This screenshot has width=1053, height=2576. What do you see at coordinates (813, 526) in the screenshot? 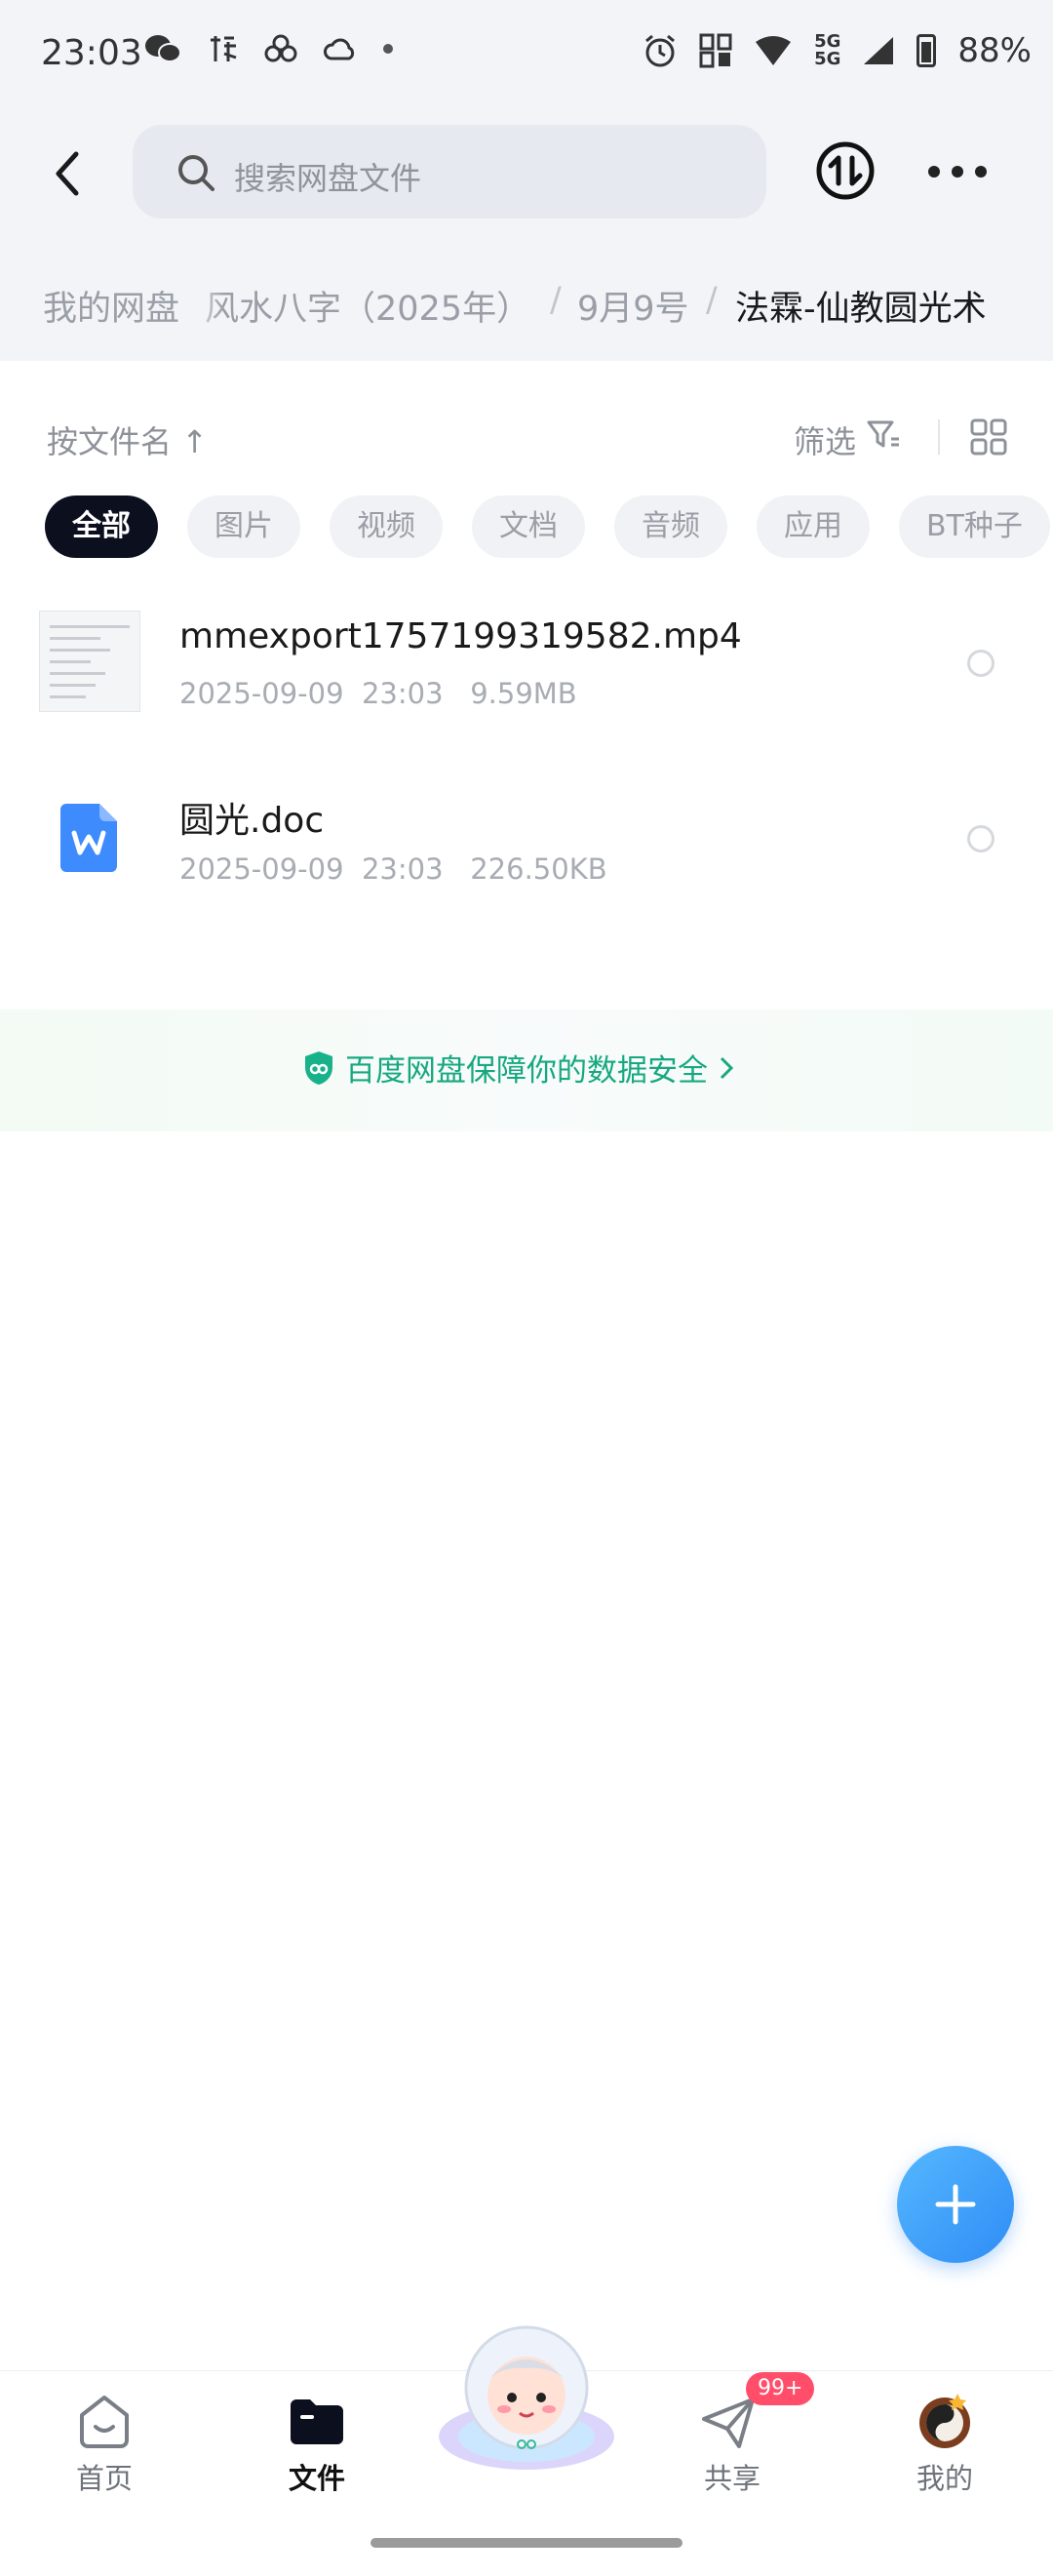
I see `chip-apps: 应用` at bounding box center [813, 526].